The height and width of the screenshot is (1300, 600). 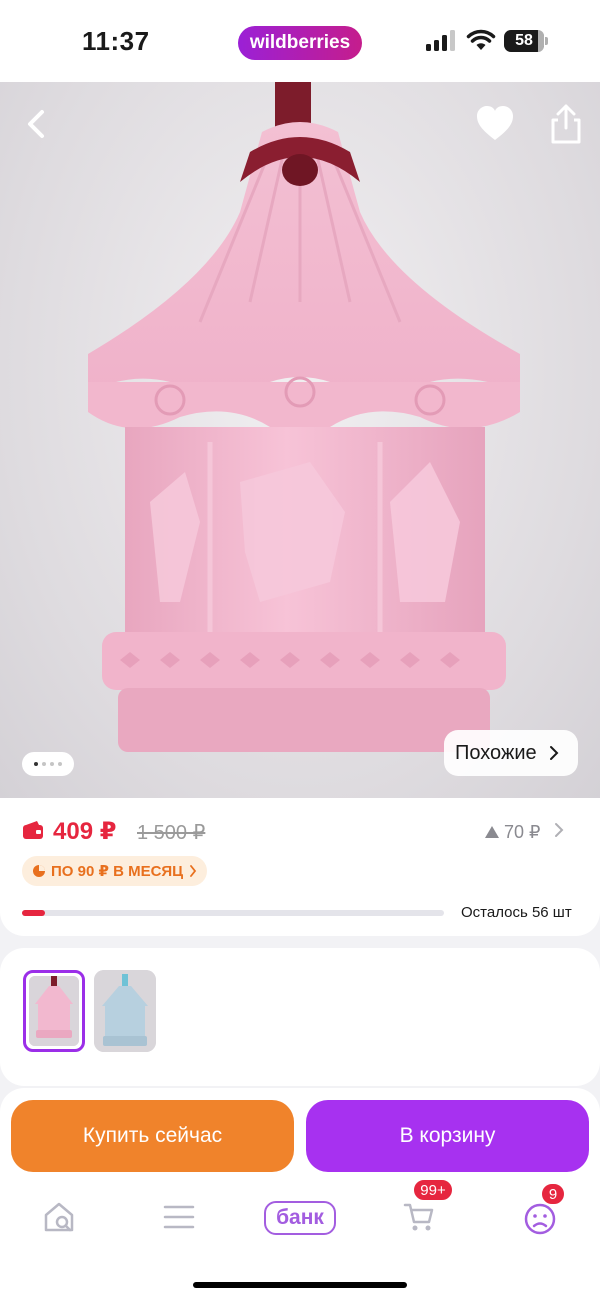 I want to click on installment-badge: ПО 90 ₽ В МЕСЯЦ, so click(x=114, y=871).